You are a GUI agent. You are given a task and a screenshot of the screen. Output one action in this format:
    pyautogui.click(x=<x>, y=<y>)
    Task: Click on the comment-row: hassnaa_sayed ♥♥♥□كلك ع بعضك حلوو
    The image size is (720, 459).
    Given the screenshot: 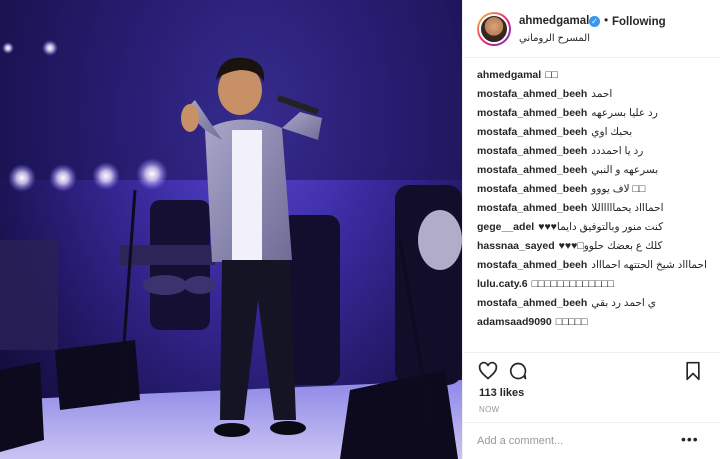 What is the action you would take?
    pyautogui.click(x=592, y=246)
    